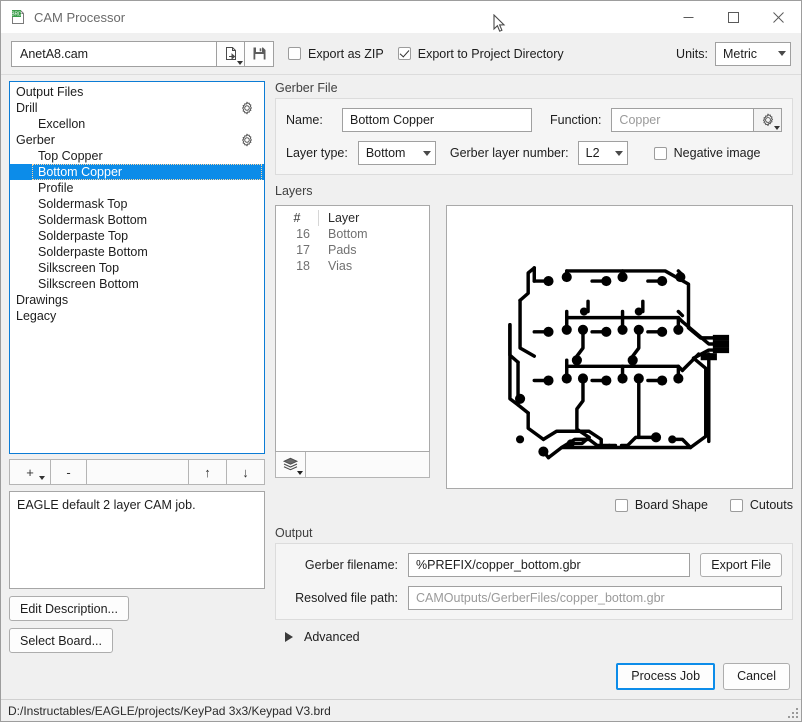 The width and height of the screenshot is (802, 722). Describe the element at coordinates (230, 53) in the screenshot. I see `open-file-button` at that location.